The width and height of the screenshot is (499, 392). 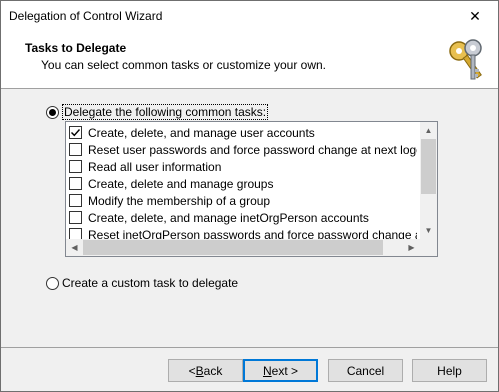 What do you see at coordinates (267, 370) in the screenshot?
I see `next-accesskey: N` at bounding box center [267, 370].